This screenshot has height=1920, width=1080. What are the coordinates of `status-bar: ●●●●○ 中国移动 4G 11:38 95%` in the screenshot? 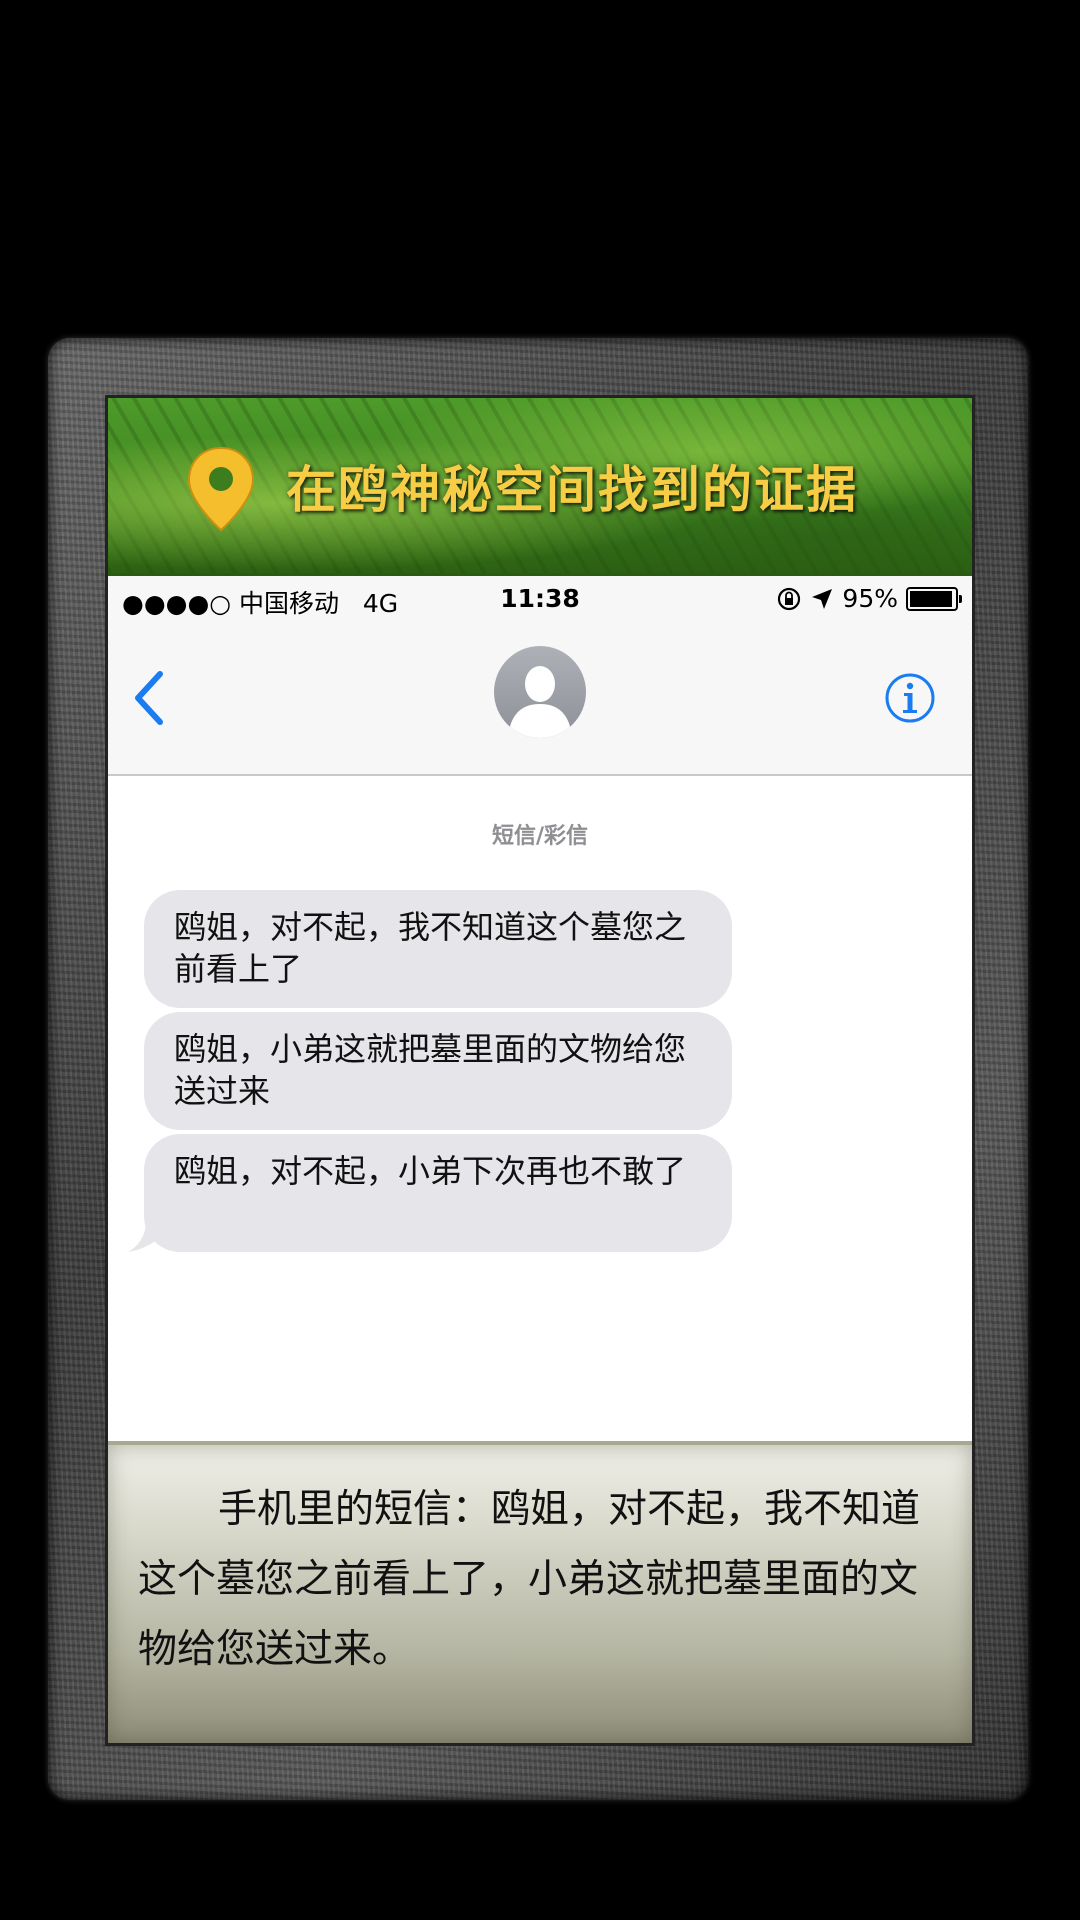 It's located at (540, 599).